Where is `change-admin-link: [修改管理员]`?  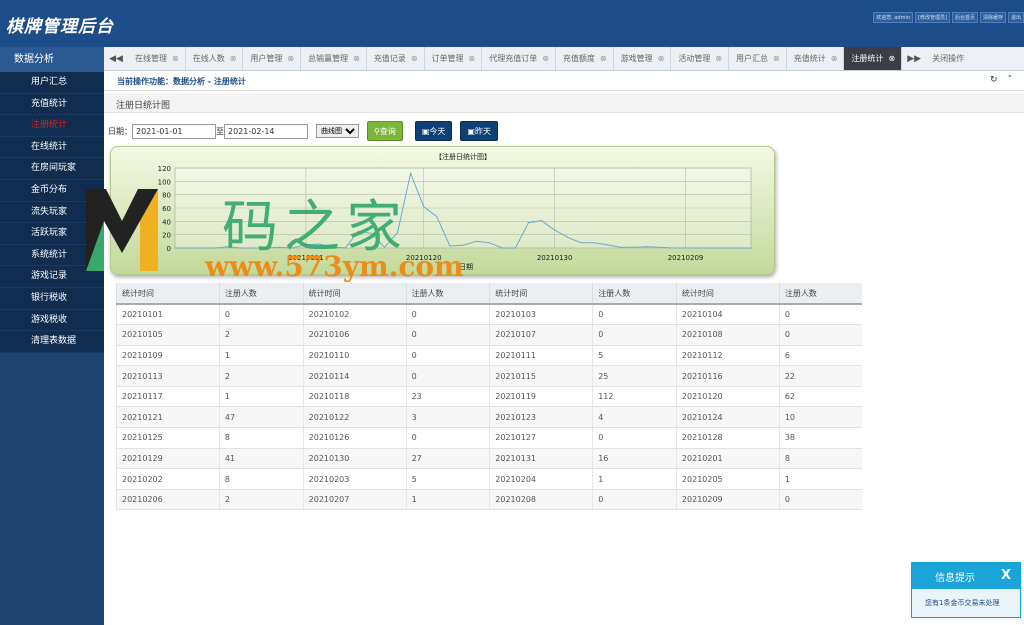
change-admin-link: [修改管理员] is located at coordinates (932, 17).